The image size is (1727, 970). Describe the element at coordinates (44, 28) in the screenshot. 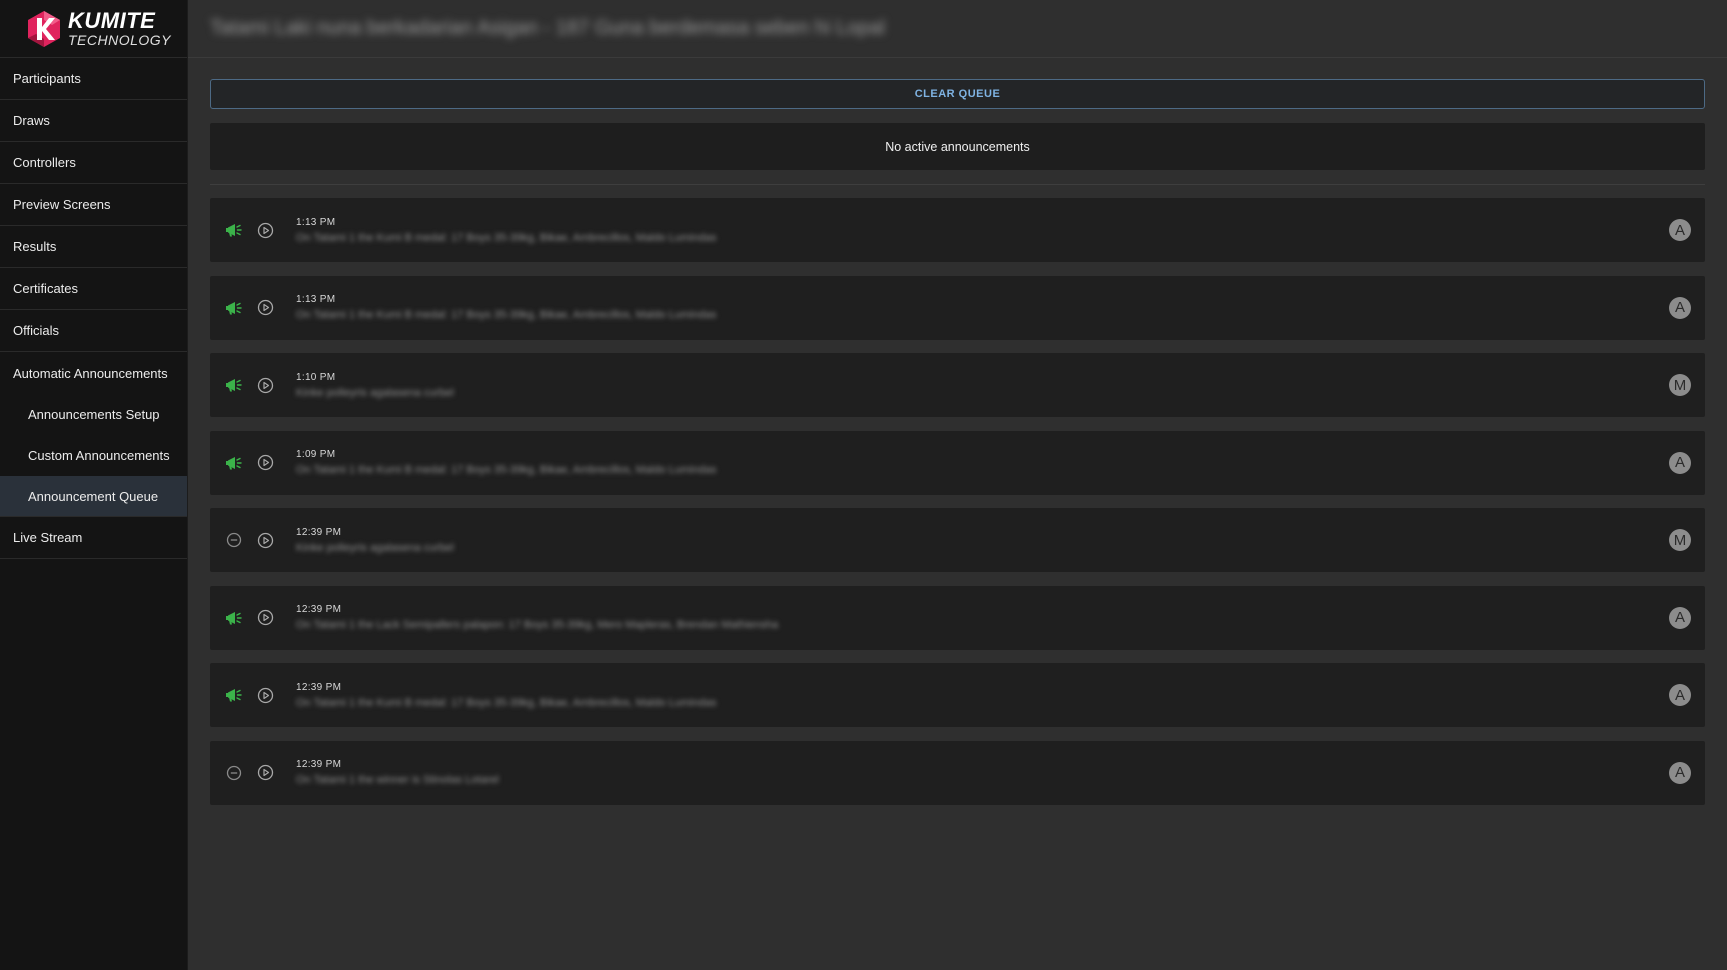

I see `kumite-logo-icon` at that location.